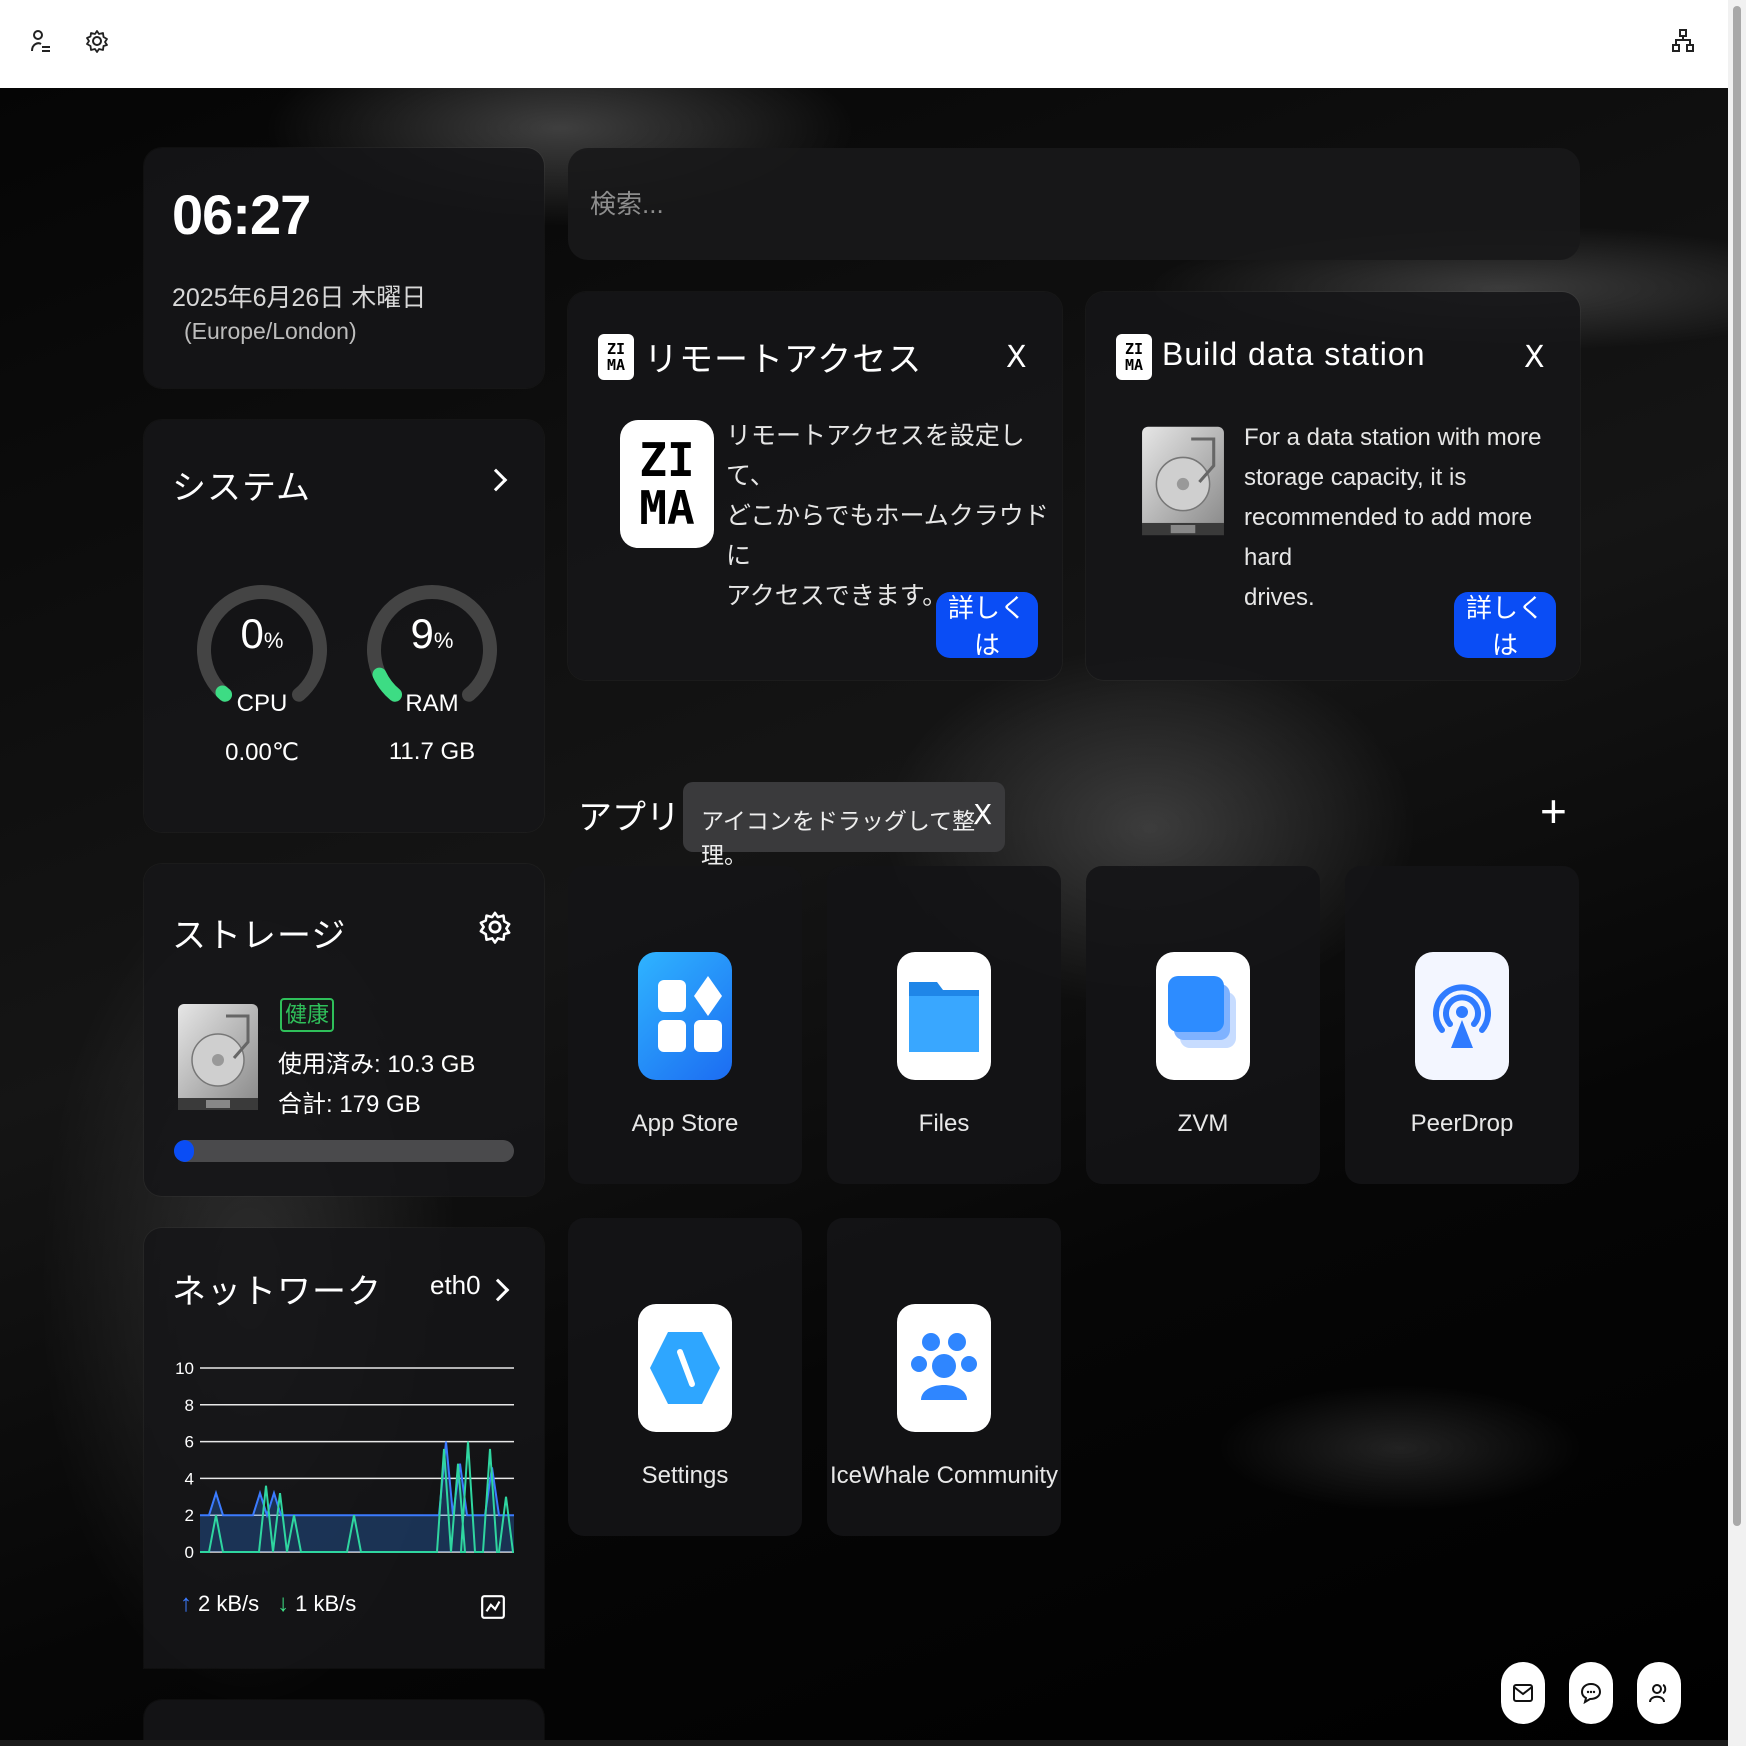 This screenshot has height=1746, width=1746. I want to click on app-tile-peerdrop: PeerDrop, so click(1462, 1025).